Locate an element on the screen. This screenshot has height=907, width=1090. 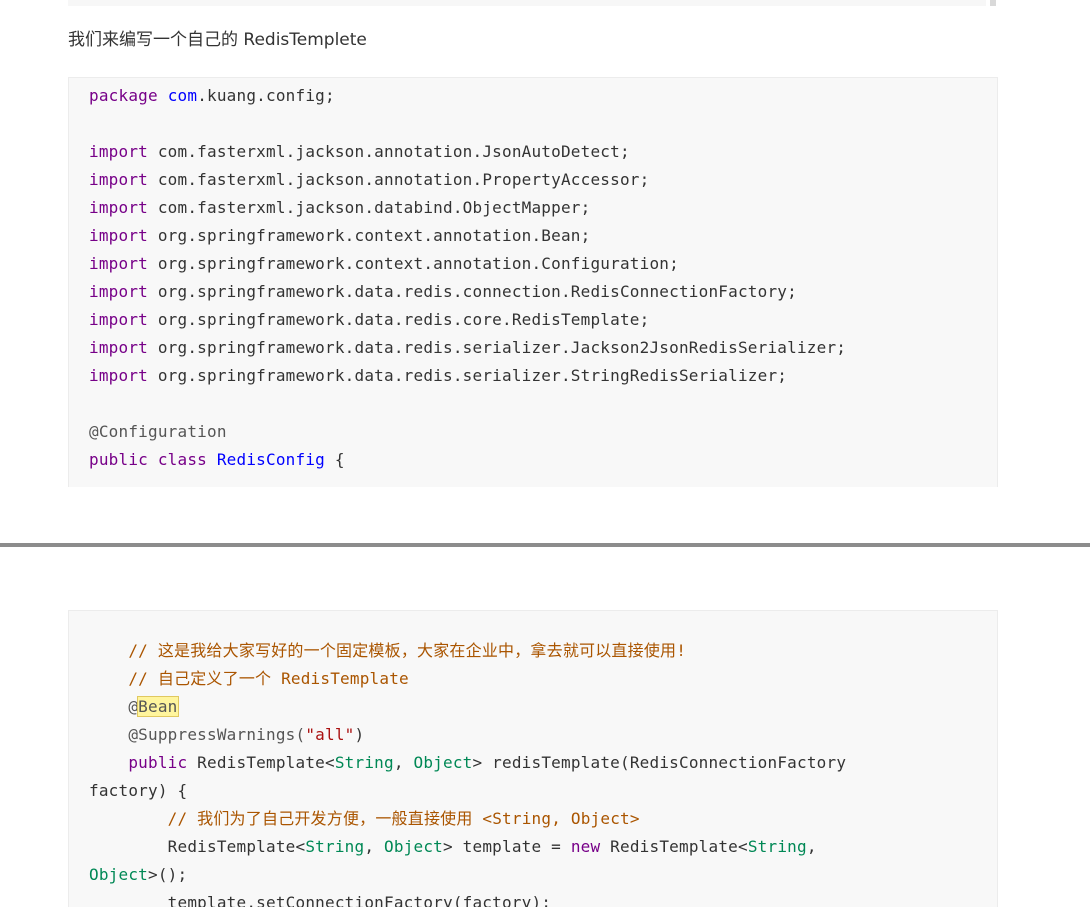
constructor-end: >(); is located at coordinates (168, 874).